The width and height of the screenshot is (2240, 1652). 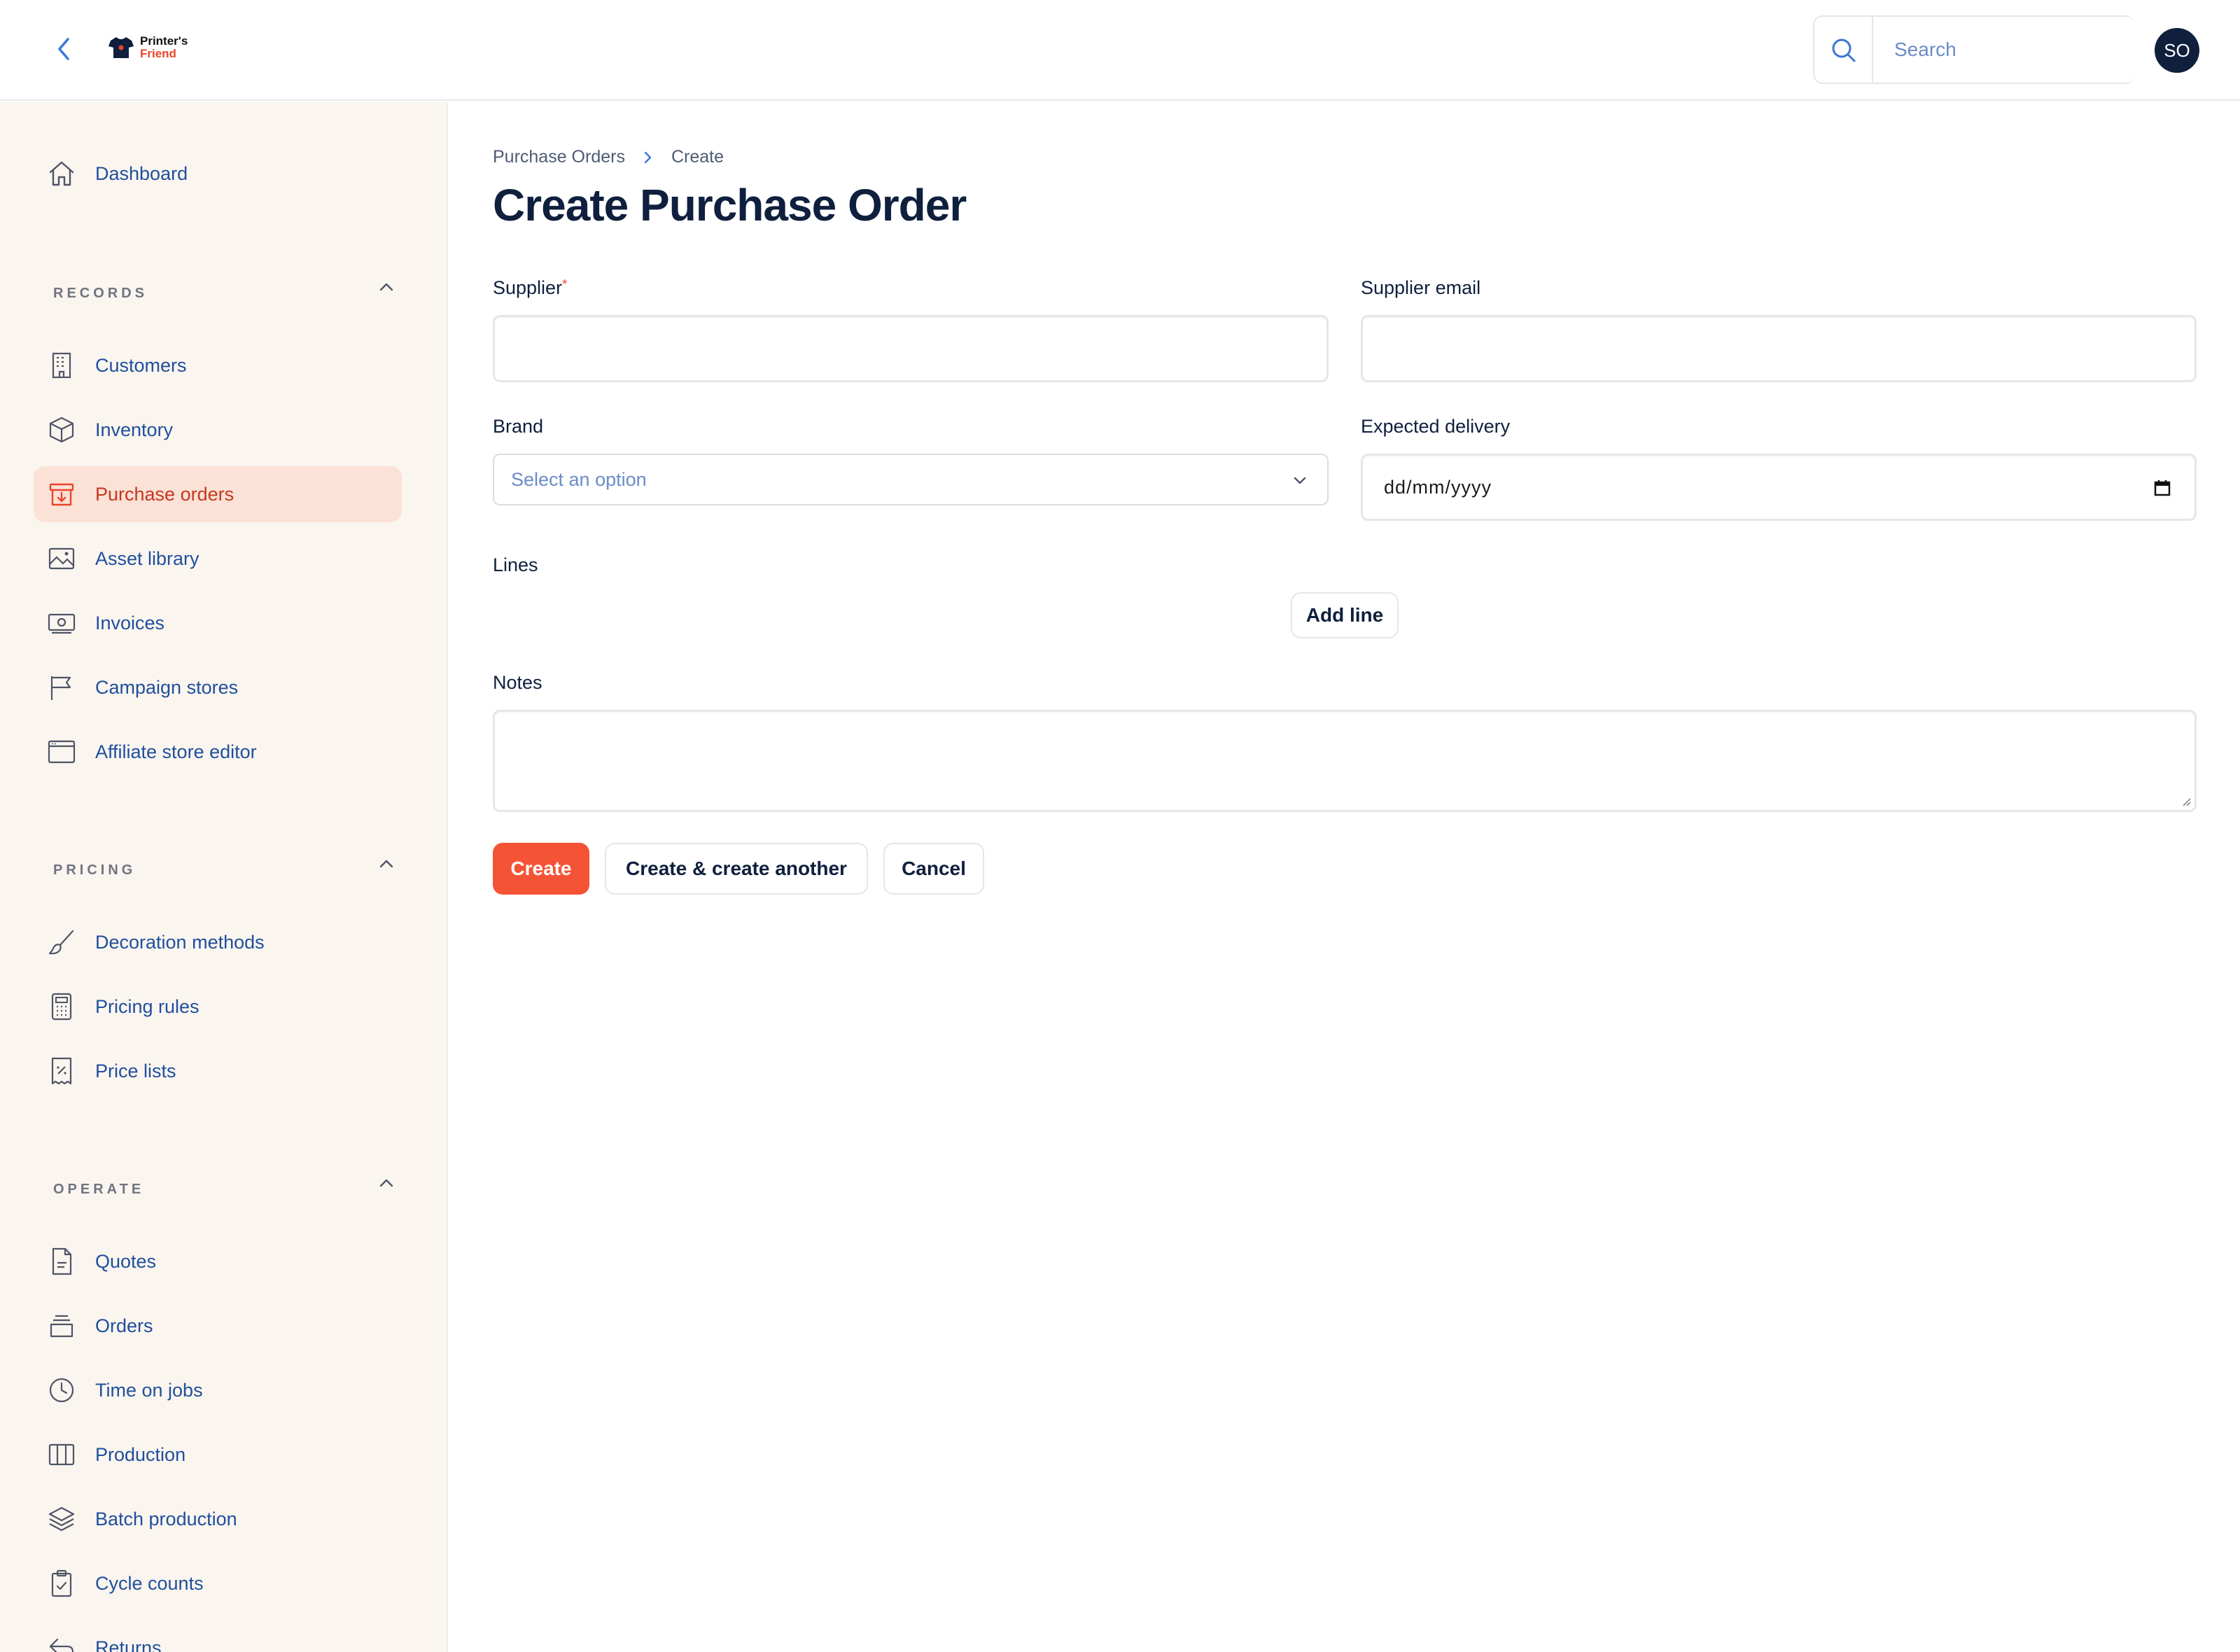 What do you see at coordinates (1779, 348) in the screenshot?
I see `supplier-email-input` at bounding box center [1779, 348].